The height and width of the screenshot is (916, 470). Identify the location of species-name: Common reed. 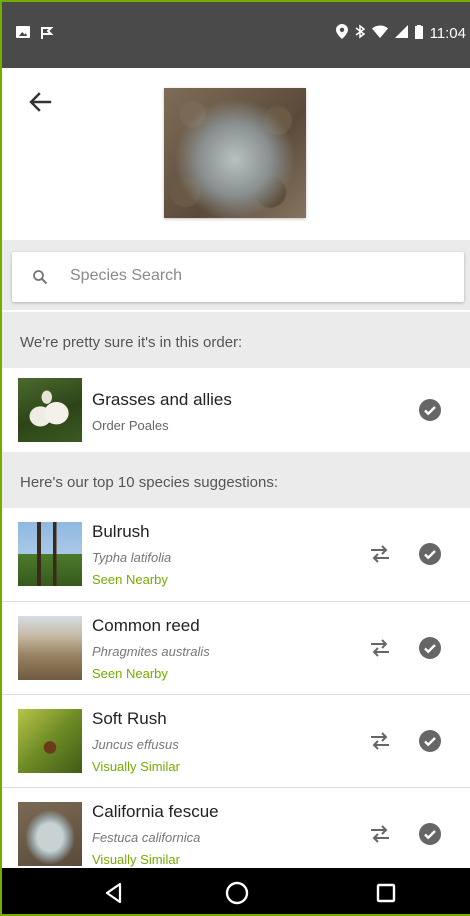
(146, 625).